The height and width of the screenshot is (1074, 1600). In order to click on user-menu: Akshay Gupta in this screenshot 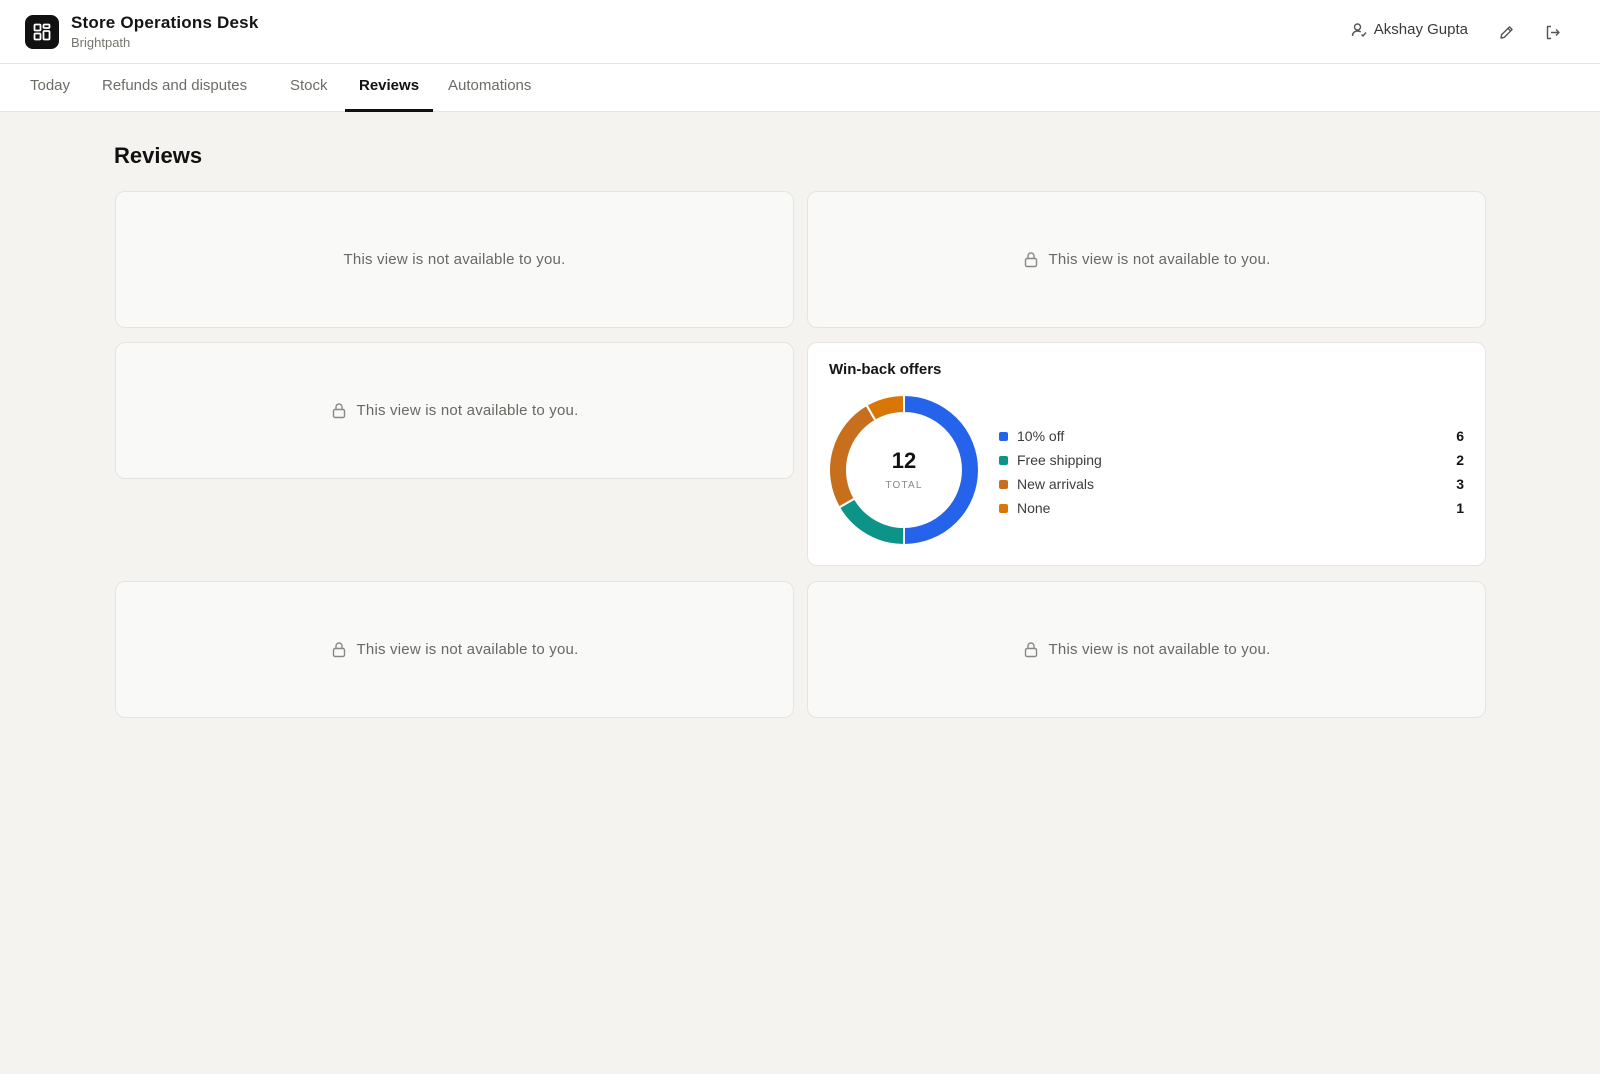, I will do `click(1409, 29)`.